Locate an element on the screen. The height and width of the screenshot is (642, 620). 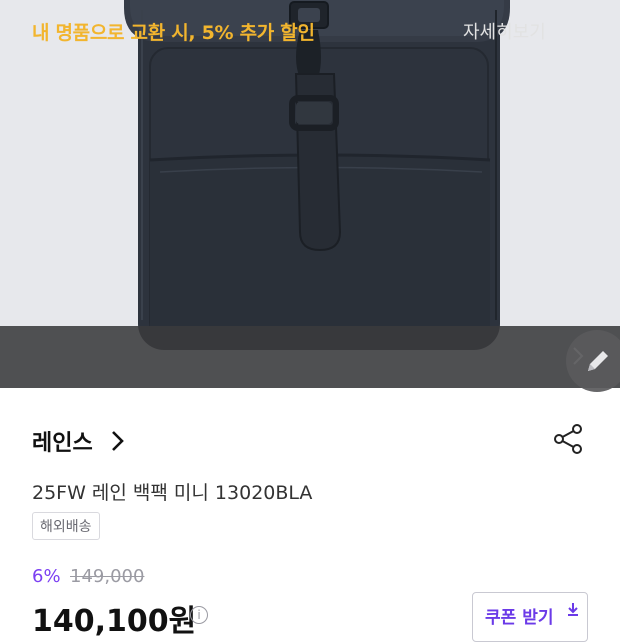
promo-more-link: 자세히보기 is located at coordinates (504, 31).